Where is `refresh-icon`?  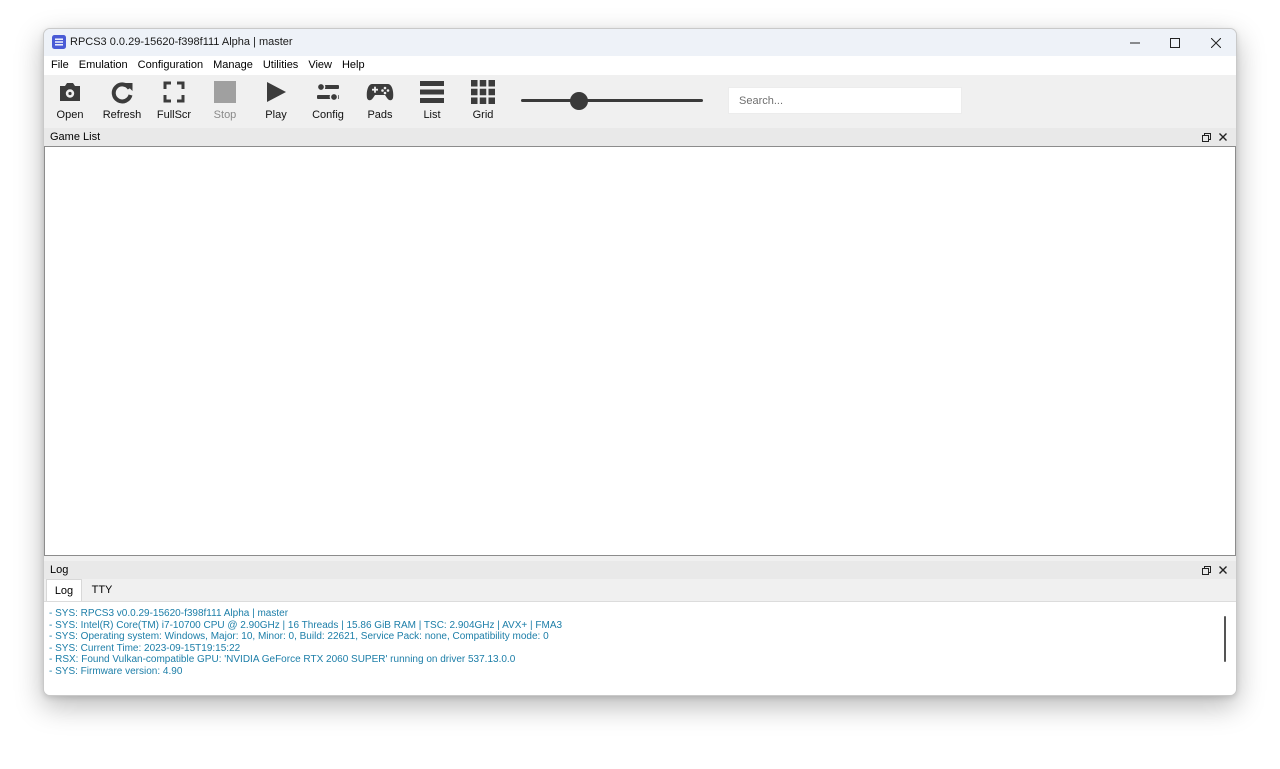
refresh-icon is located at coordinates (122, 93).